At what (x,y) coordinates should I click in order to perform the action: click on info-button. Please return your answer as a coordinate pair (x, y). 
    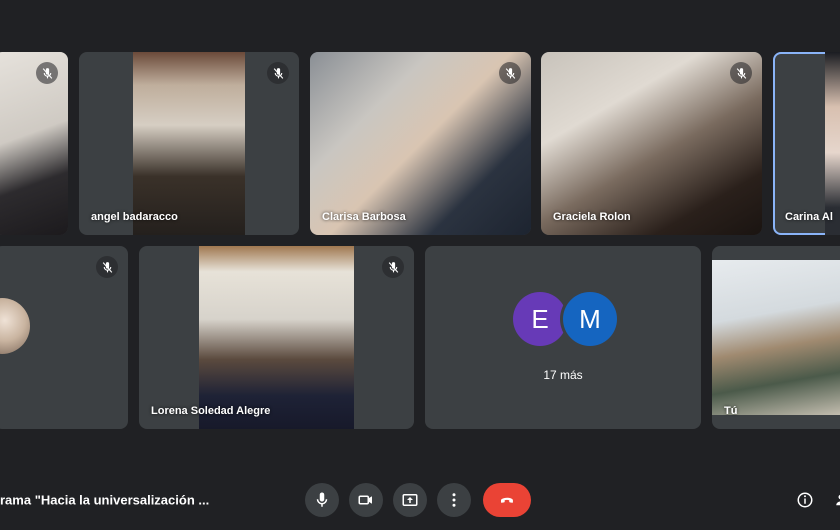
    Looking at the image, I should click on (805, 500).